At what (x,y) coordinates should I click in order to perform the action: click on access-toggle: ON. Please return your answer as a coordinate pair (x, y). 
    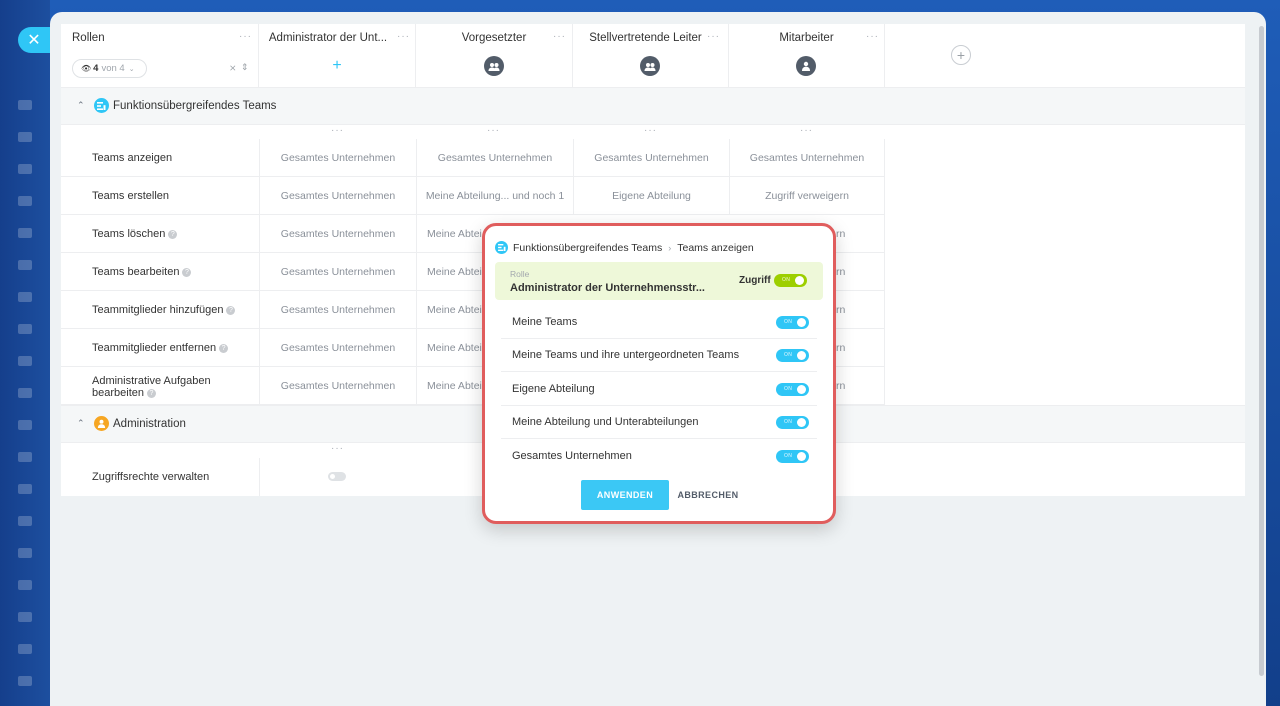
    Looking at the image, I should click on (790, 280).